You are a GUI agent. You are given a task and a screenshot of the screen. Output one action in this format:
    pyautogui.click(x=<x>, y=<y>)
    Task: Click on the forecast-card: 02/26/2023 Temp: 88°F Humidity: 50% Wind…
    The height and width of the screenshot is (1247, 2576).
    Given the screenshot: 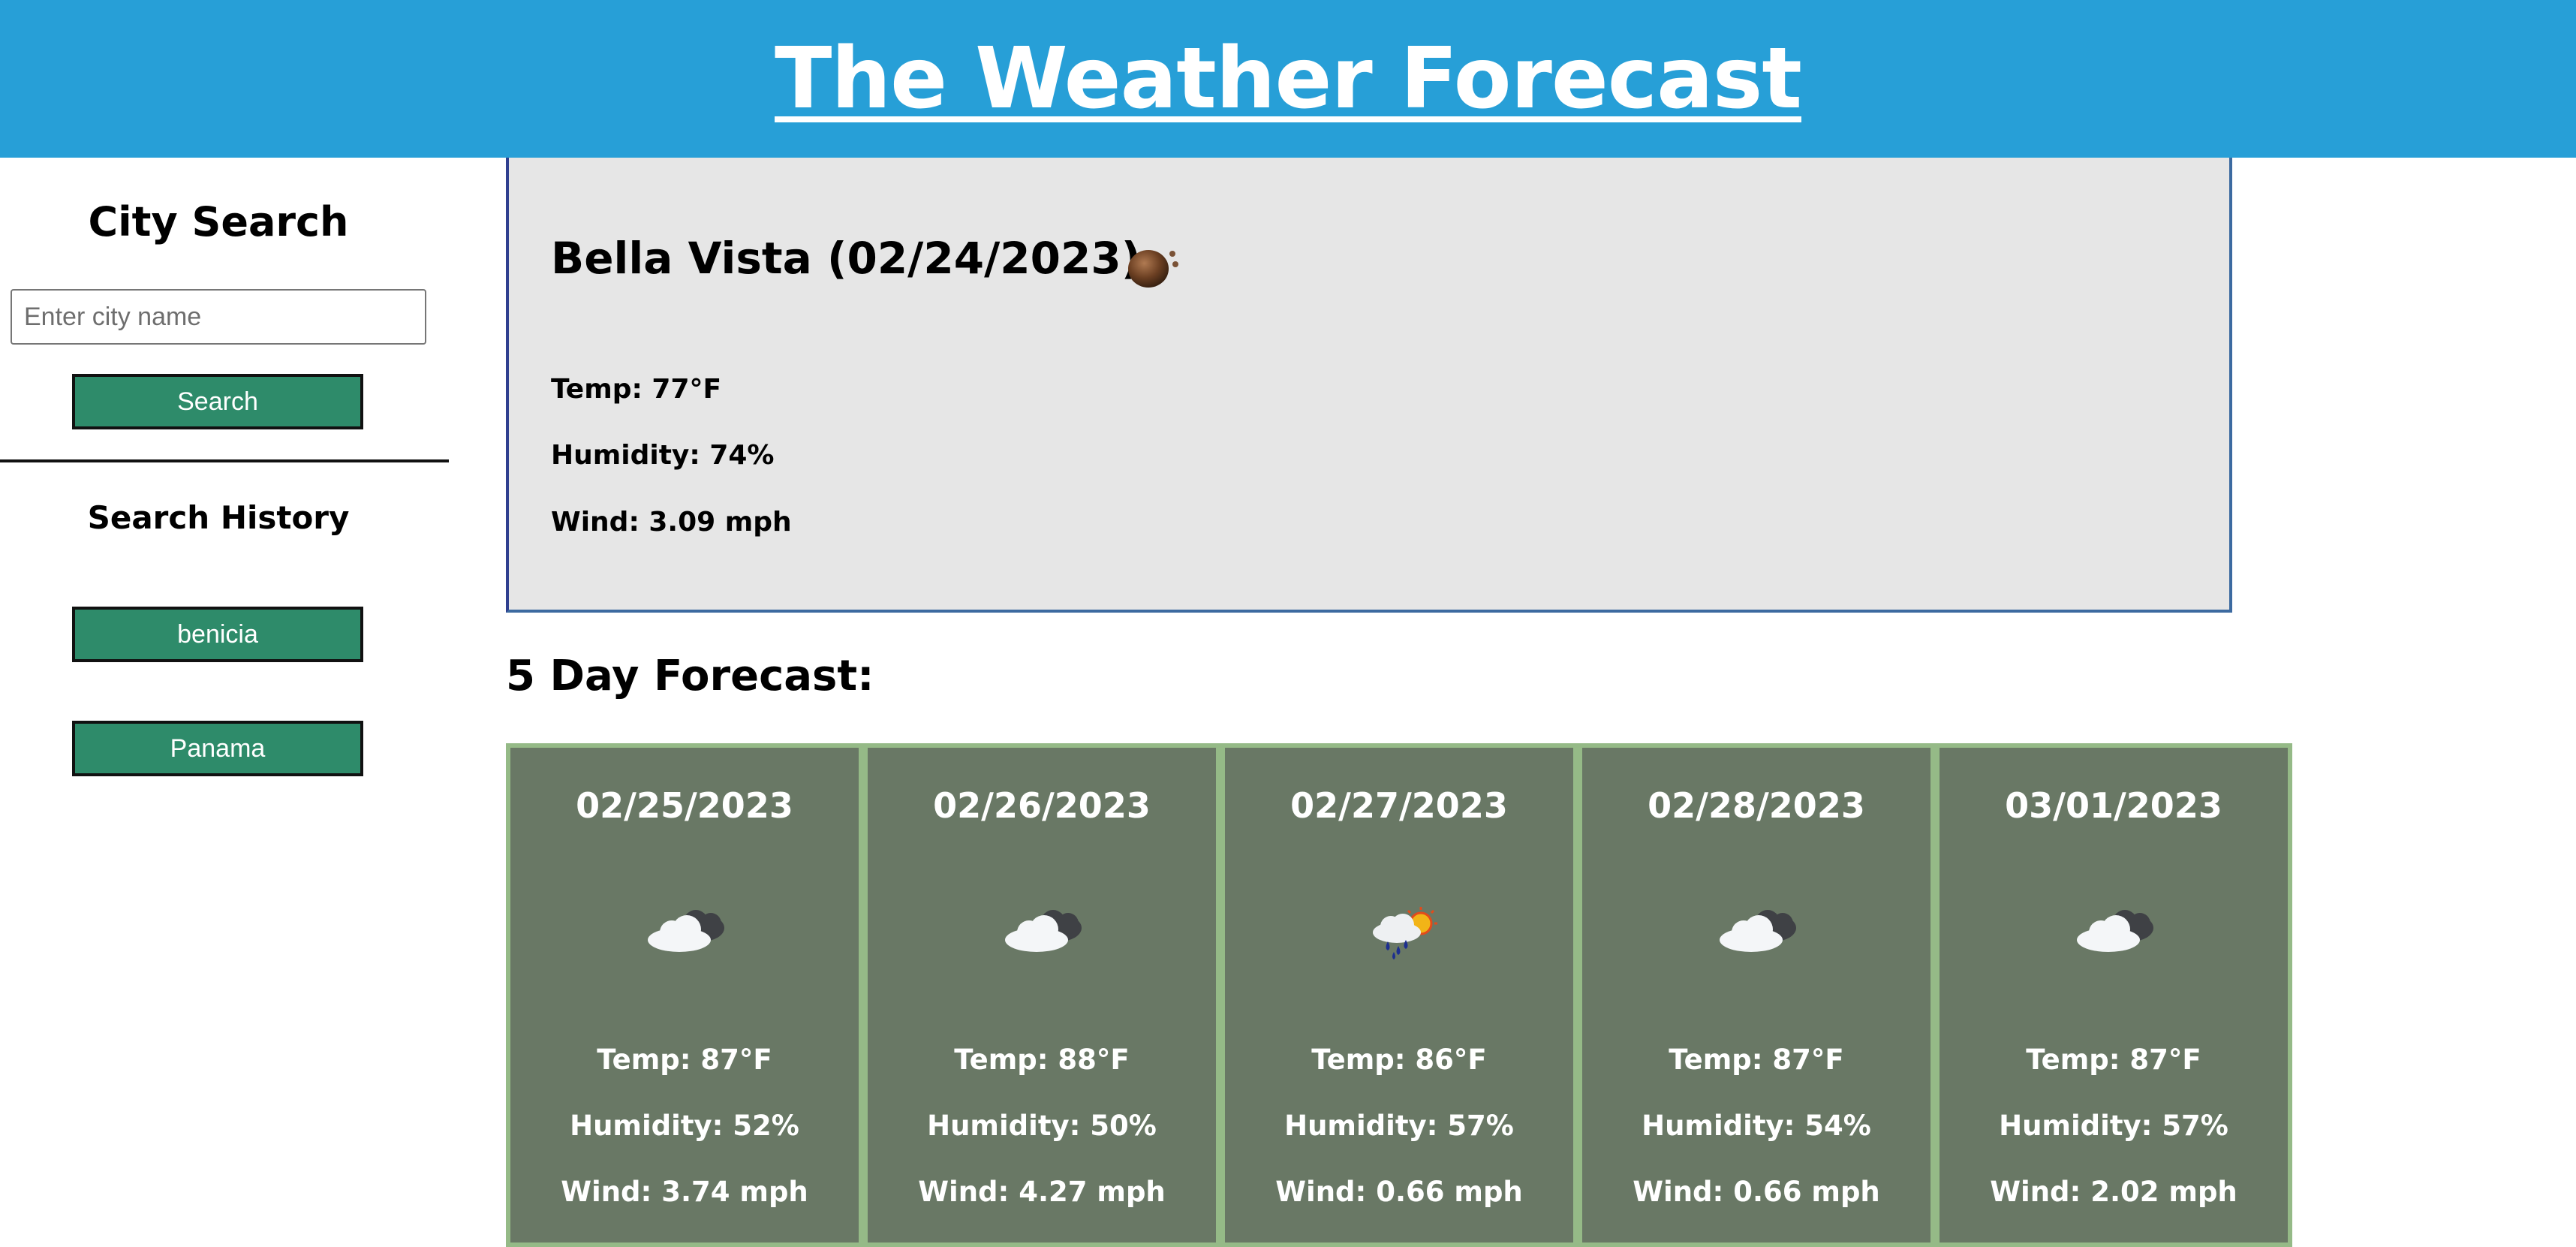 What is the action you would take?
    pyautogui.click(x=1041, y=995)
    